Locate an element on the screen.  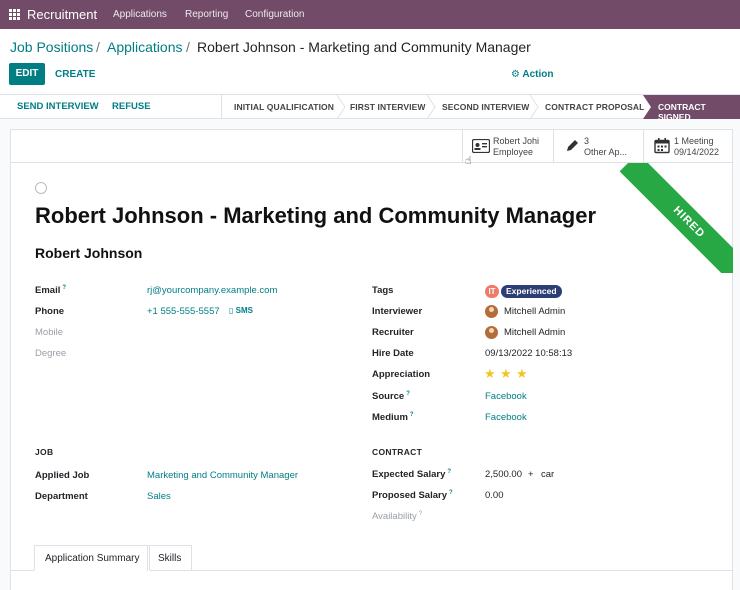
meeting-smart-button: 1 Meeting 09/14/2022 is located at coordinates (688, 146).